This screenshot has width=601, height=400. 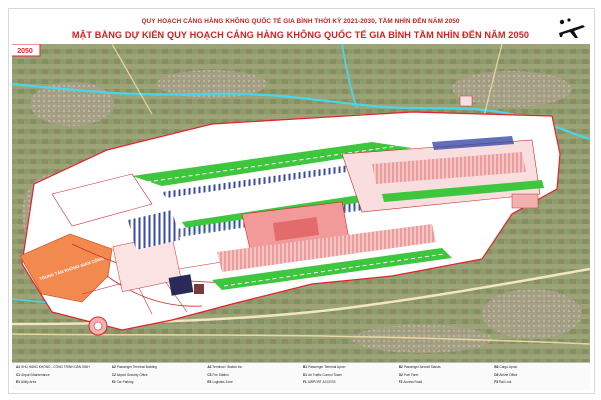 I want to click on legend-item: B1Passenger Terminal Apron, so click(x=349, y=369).